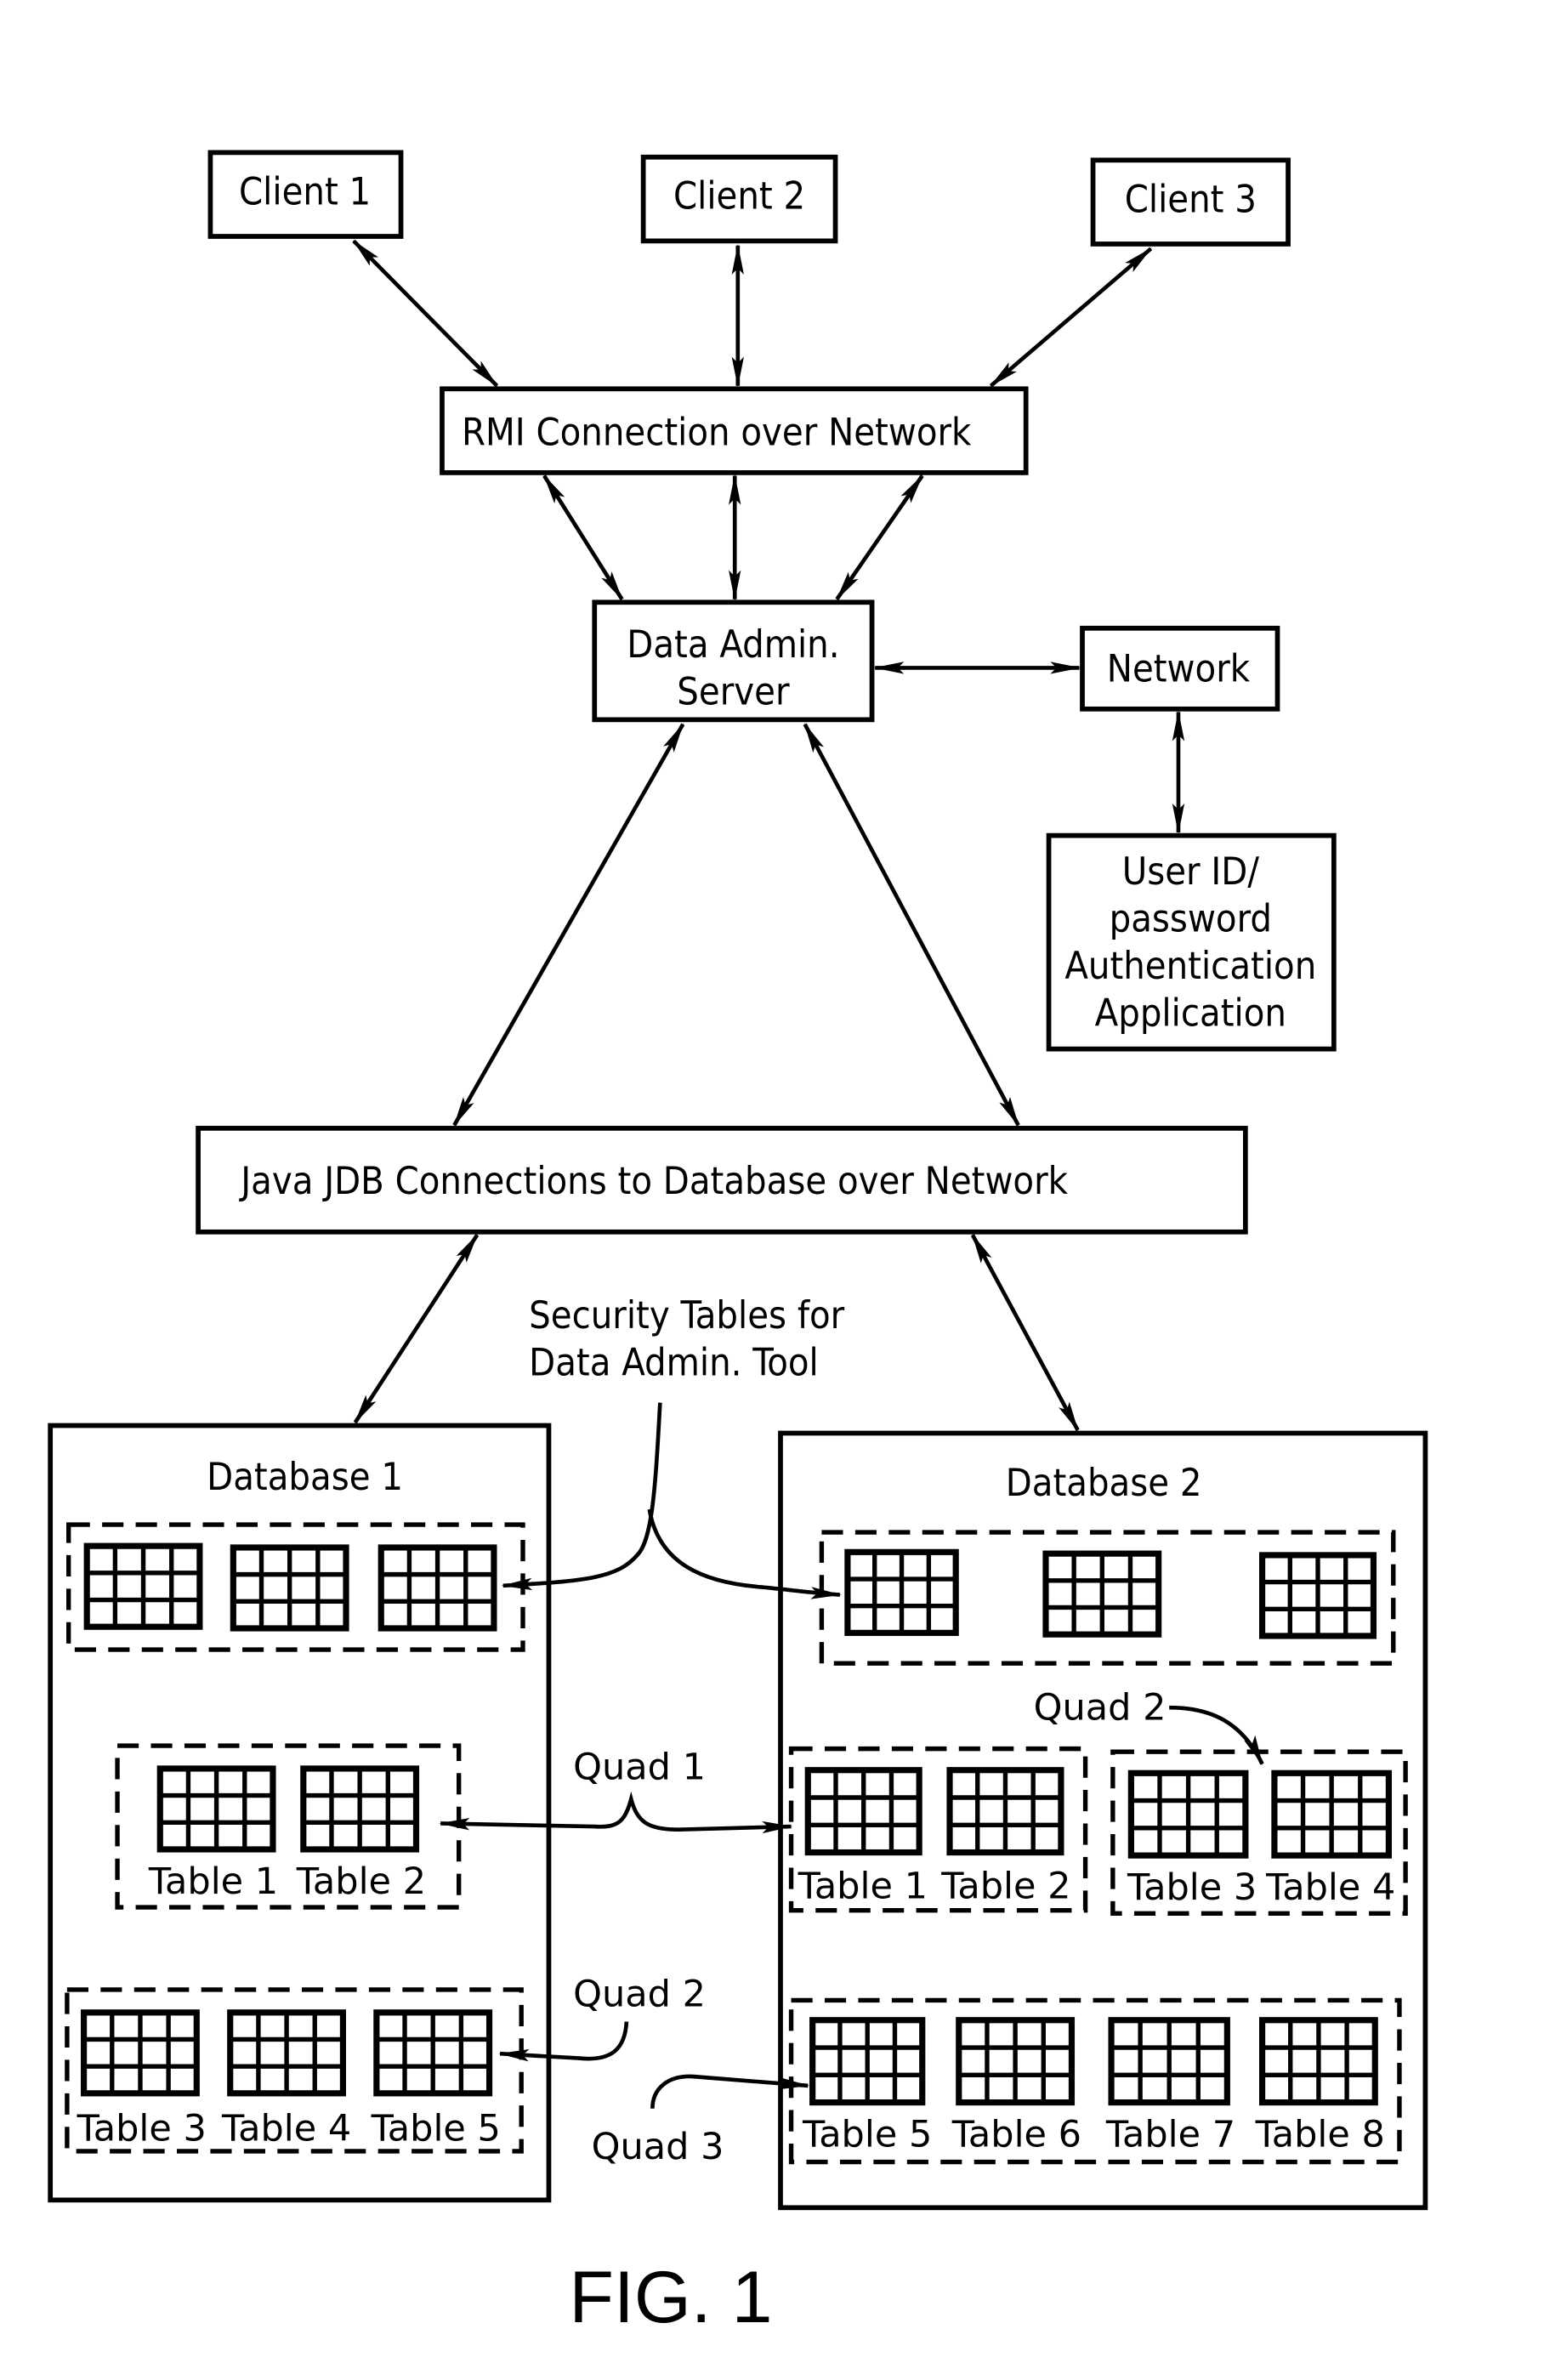  I want to click on db2-table-8-icon, so click(1318, 2061).